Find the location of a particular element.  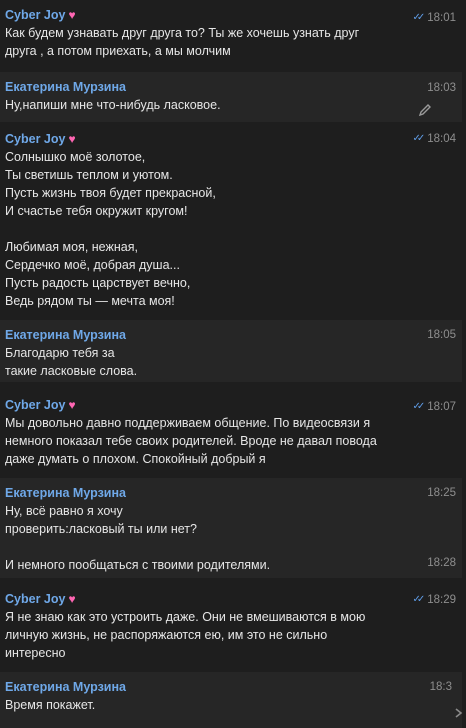

message-meta: 18:28 is located at coordinates (441, 563).